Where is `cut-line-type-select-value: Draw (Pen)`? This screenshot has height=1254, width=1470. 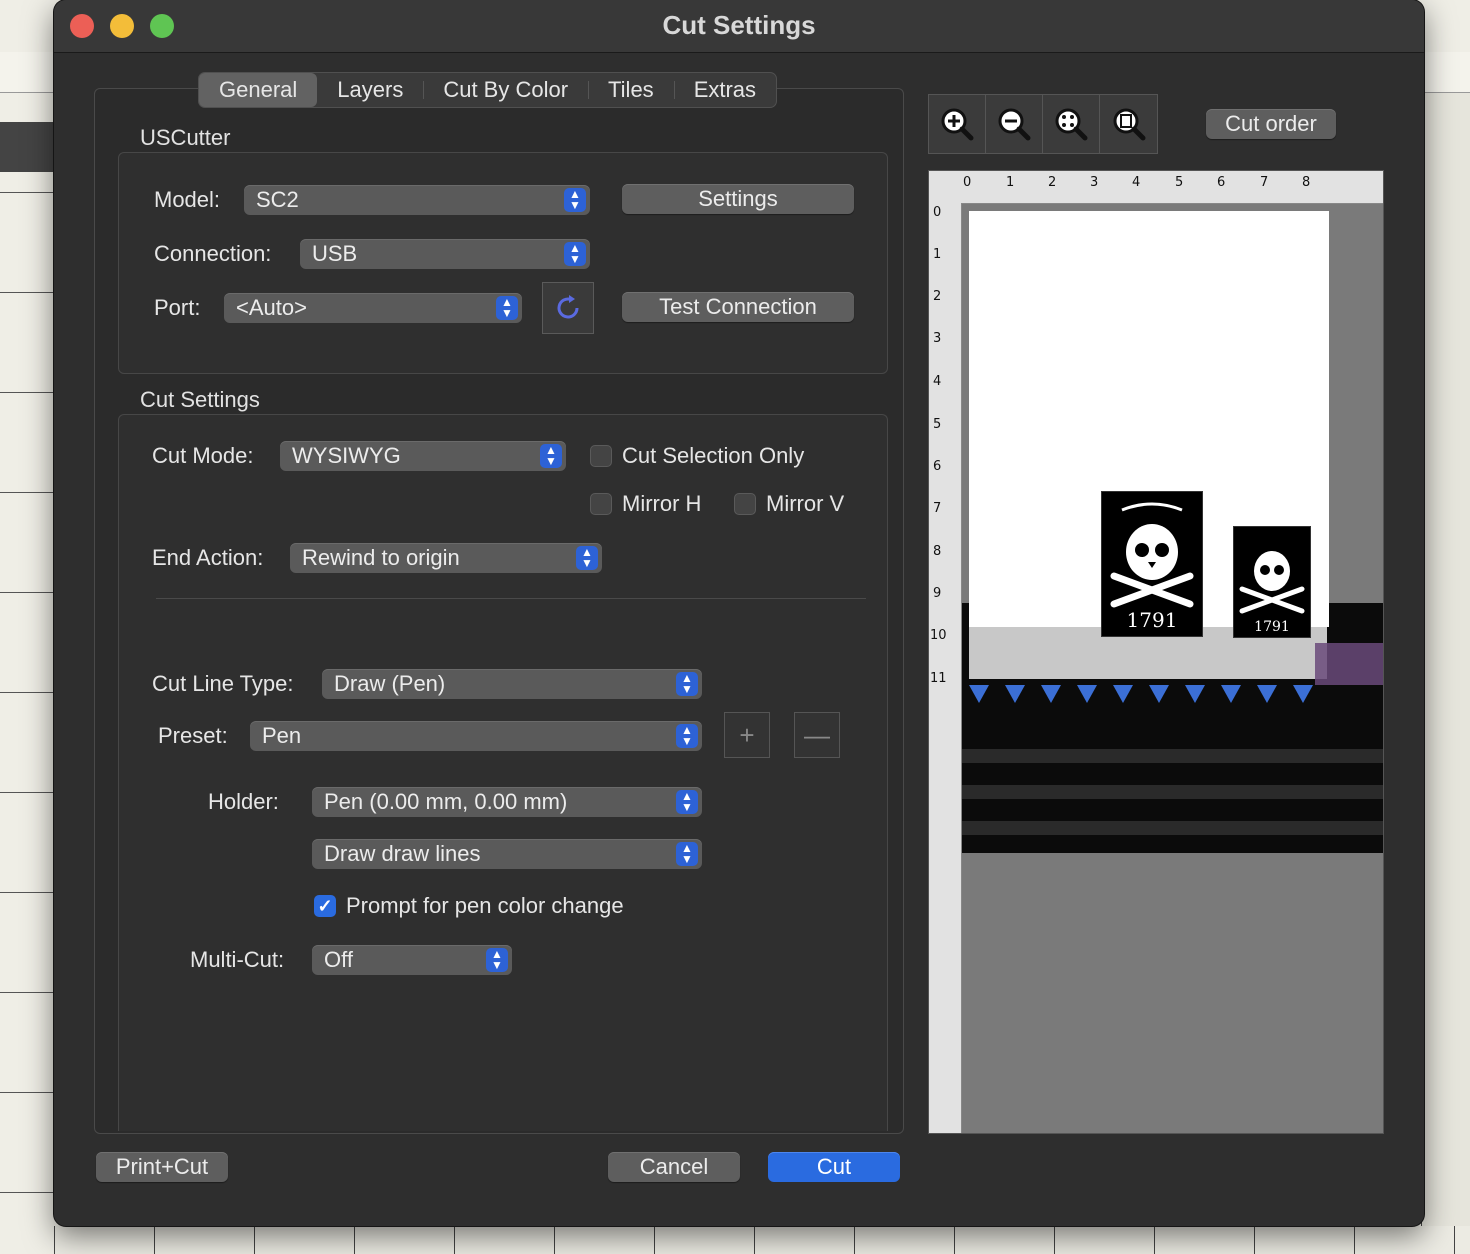
cut-line-type-select-value: Draw (Pen) is located at coordinates (390, 683).